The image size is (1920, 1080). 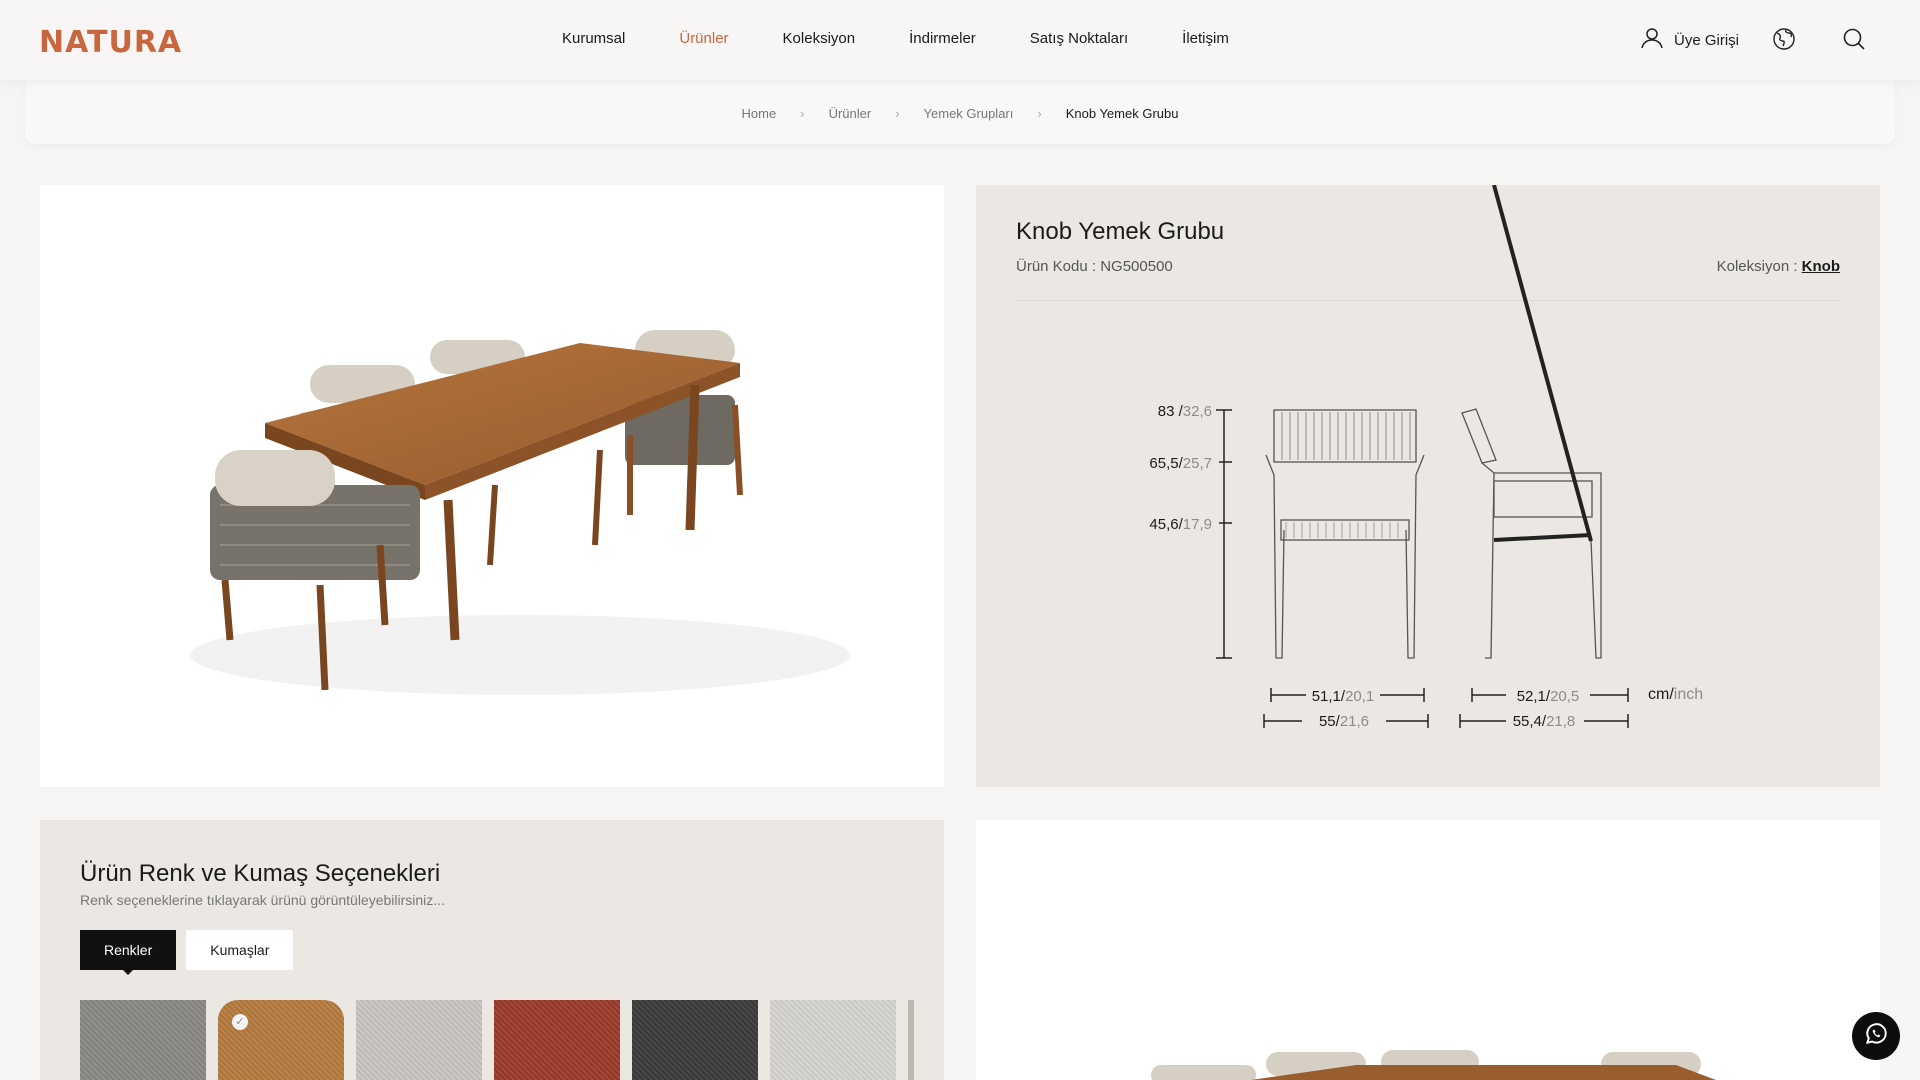 What do you see at coordinates (1688, 694) in the screenshot?
I see `unit-inch: inch` at bounding box center [1688, 694].